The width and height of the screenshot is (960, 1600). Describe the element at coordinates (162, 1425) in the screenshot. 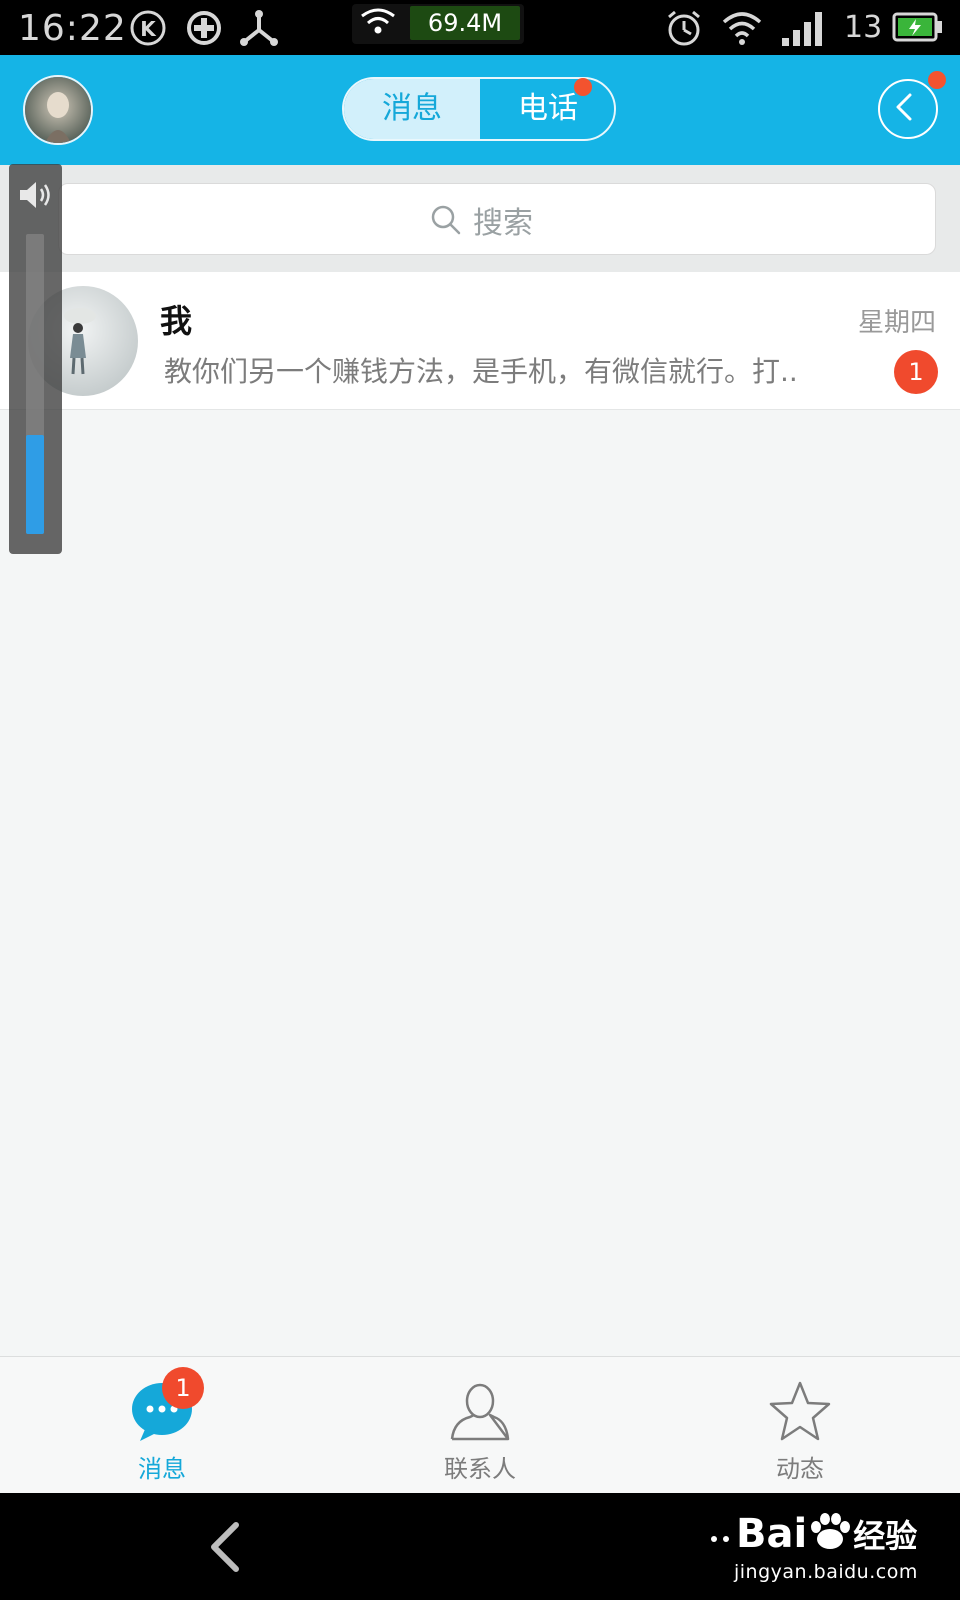

I see `bottom-tab-messages: 1 消息` at that location.